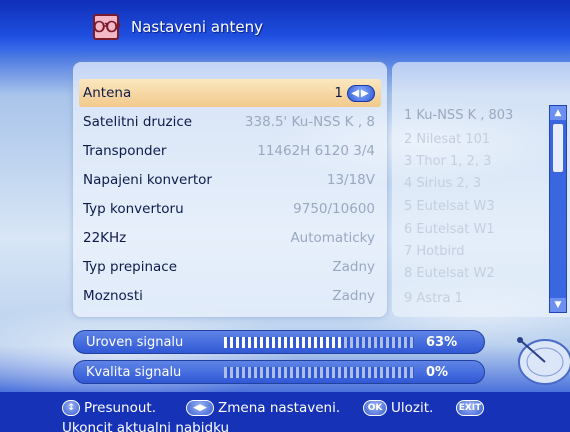 The image size is (570, 432). Describe the element at coordinates (558, 113) in the screenshot. I see `scroll-up-icon: ▲` at that location.